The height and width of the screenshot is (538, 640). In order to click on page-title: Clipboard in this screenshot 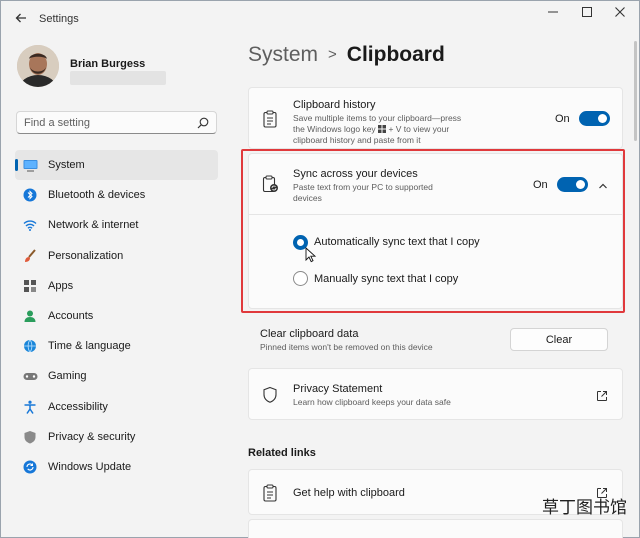, I will do `click(395, 54)`.